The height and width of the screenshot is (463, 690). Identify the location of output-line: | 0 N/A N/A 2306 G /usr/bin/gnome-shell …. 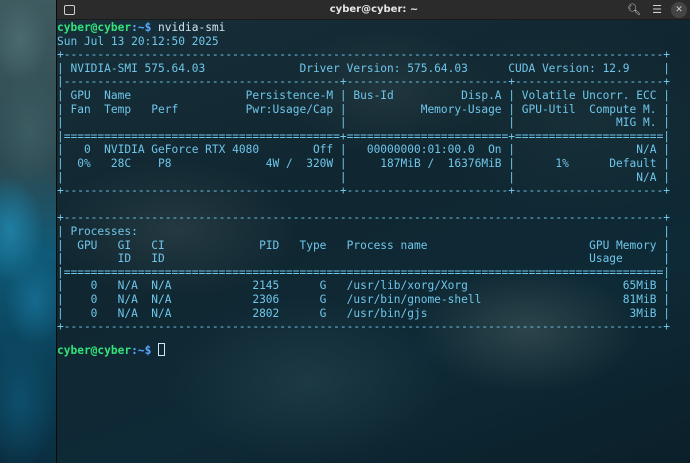
(363, 299).